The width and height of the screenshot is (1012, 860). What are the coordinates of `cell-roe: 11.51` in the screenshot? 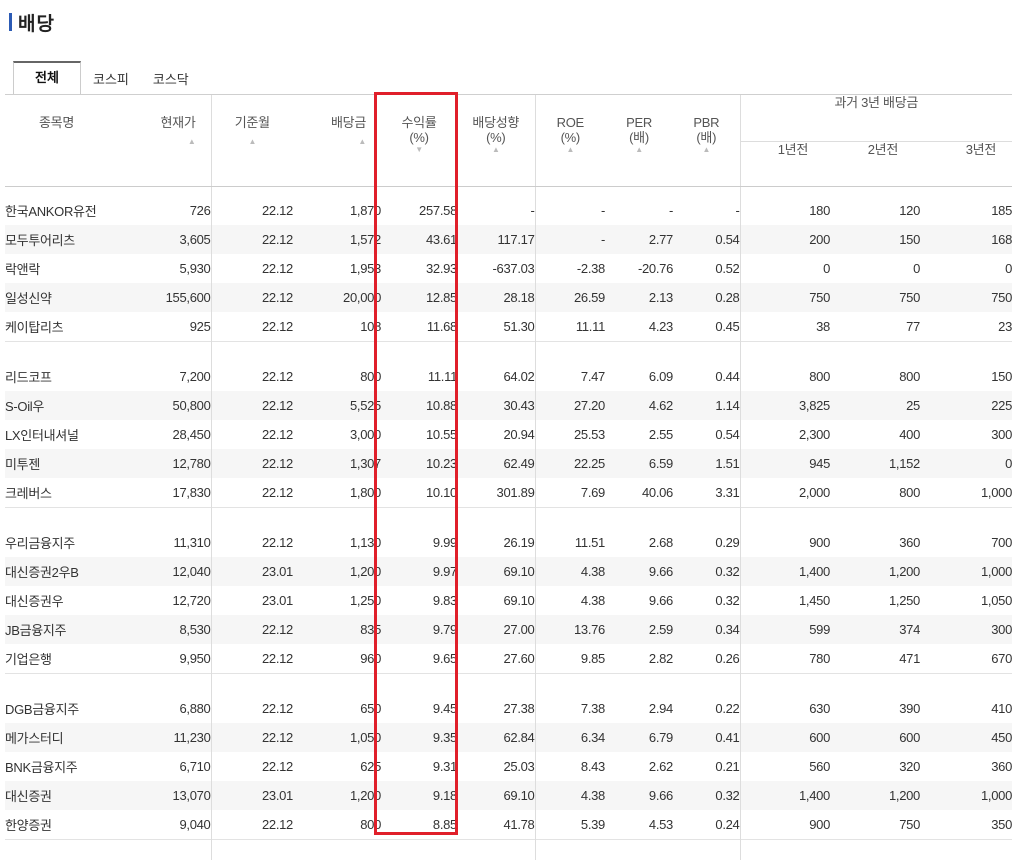 It's located at (570, 542).